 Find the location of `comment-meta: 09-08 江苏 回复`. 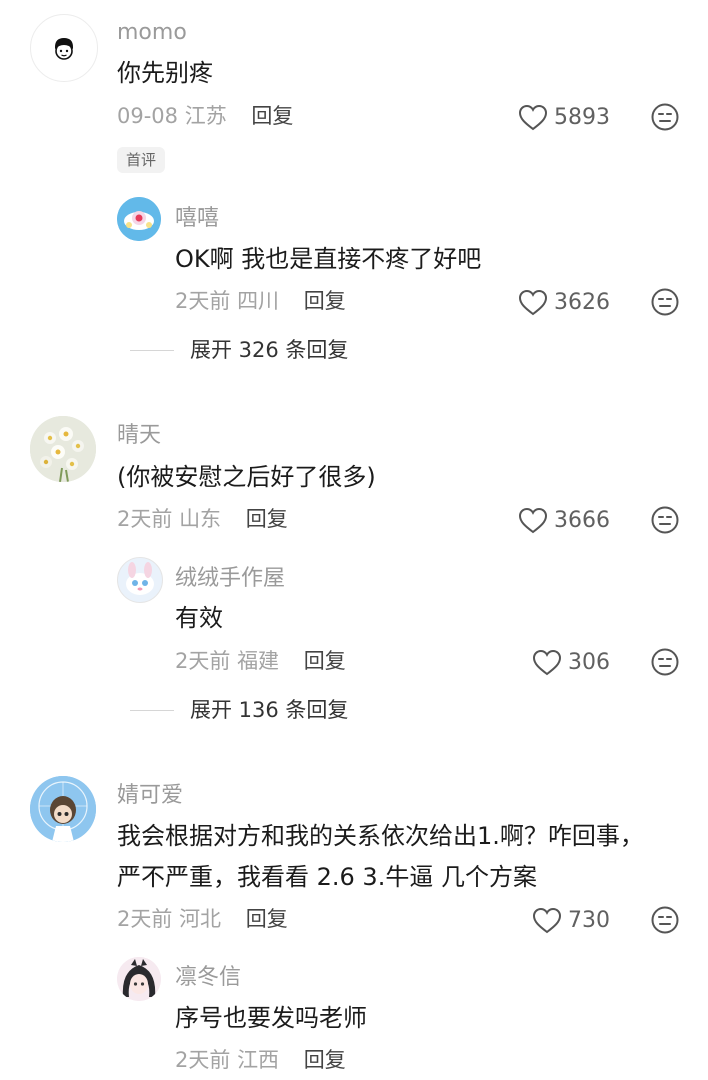

comment-meta: 09-08 江苏 回复 is located at coordinates (205, 116).